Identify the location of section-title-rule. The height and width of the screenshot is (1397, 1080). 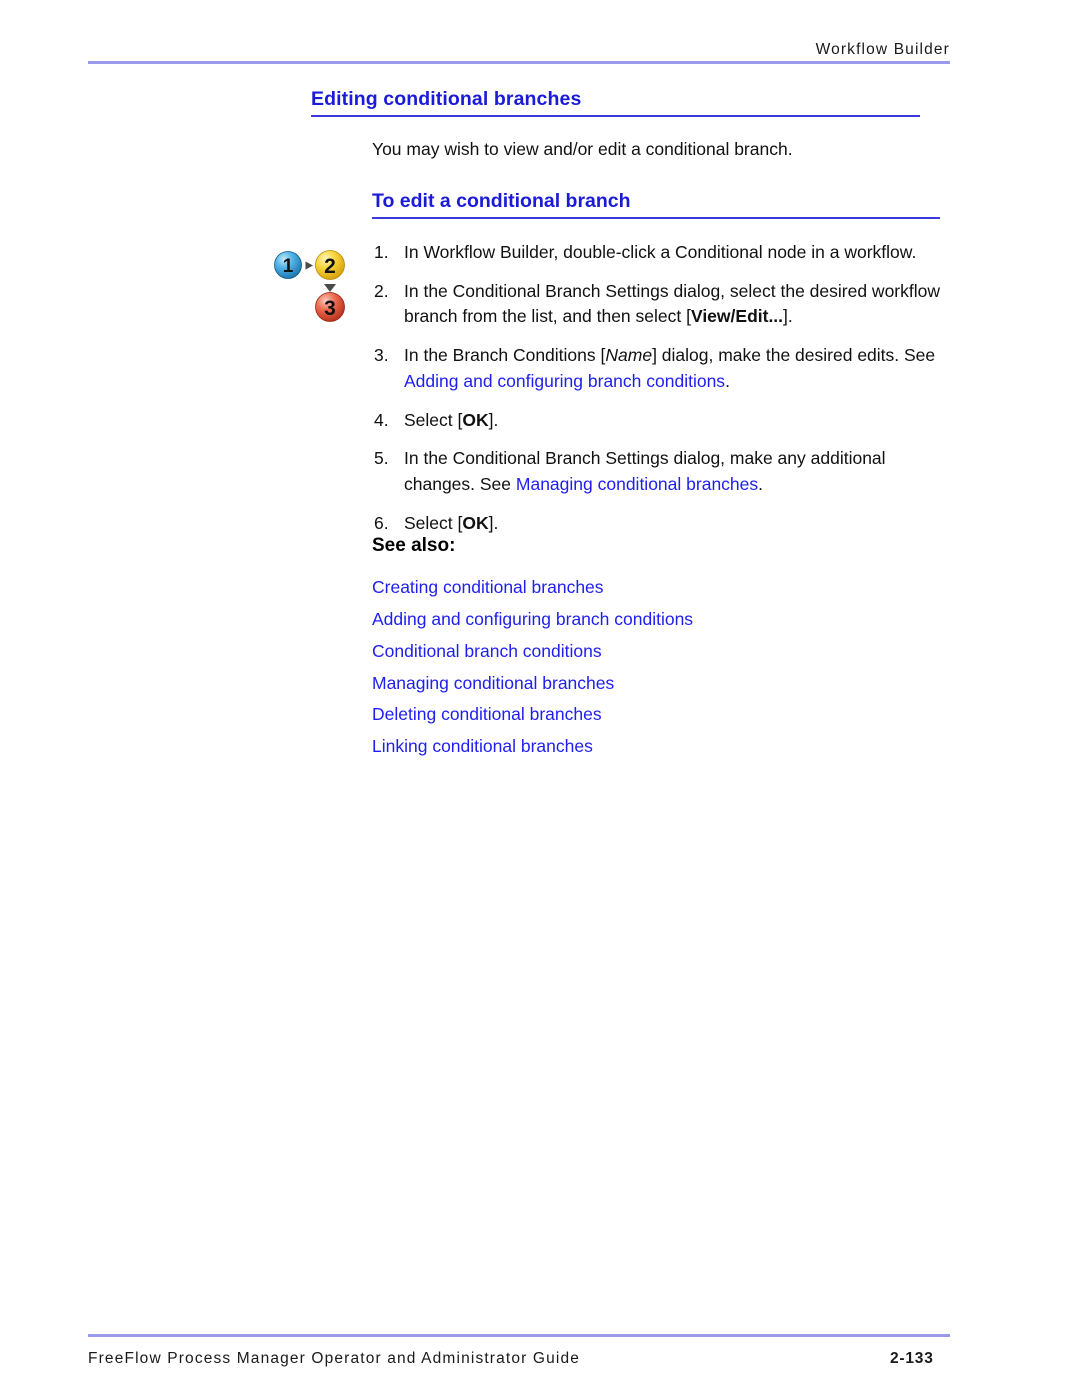
(656, 218).